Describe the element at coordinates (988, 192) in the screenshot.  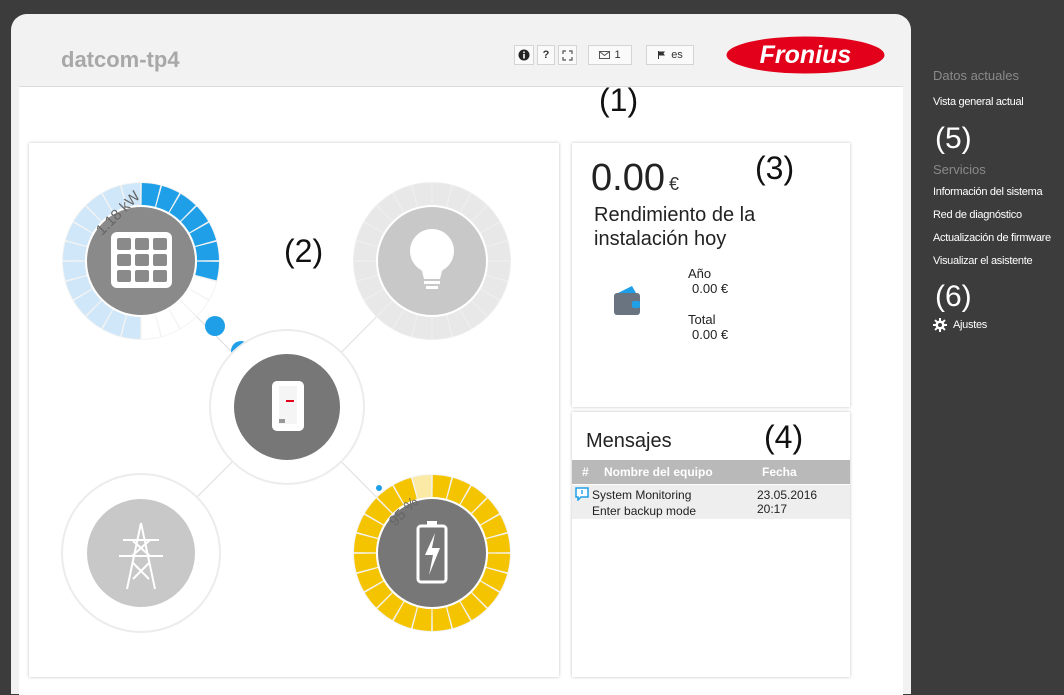
I see `sidebar-item-system-info: Información del sistema` at that location.